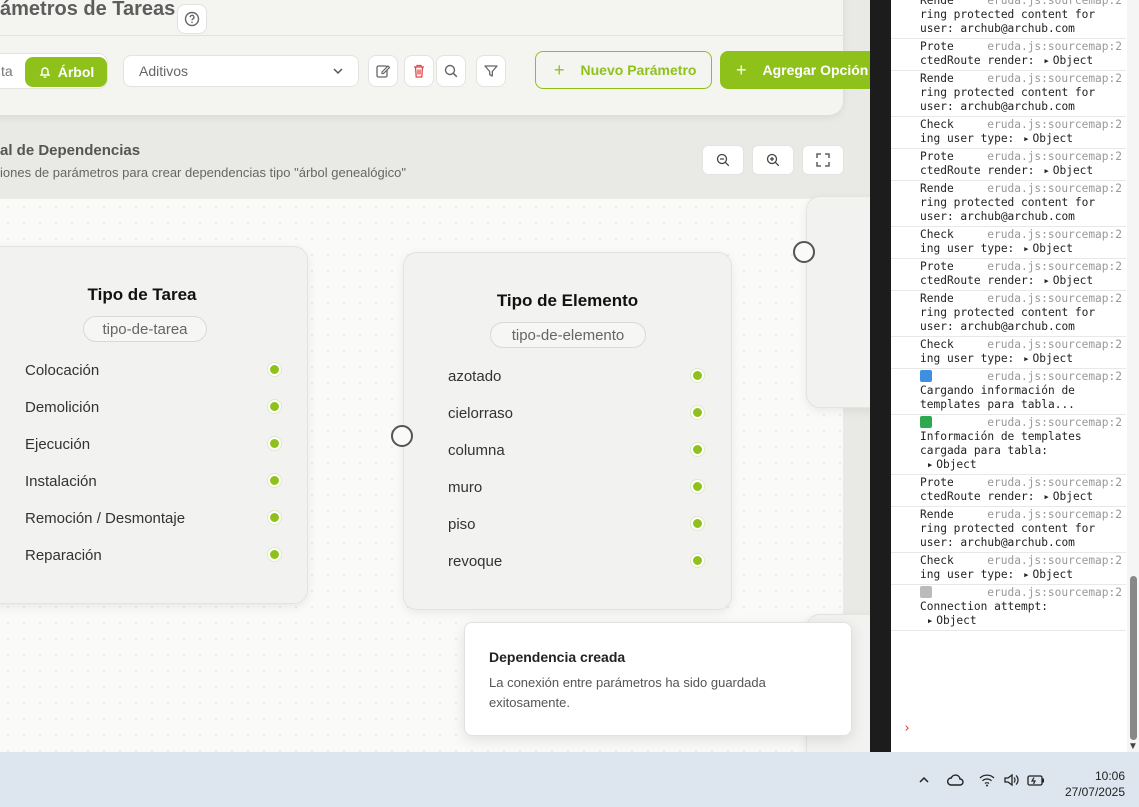 The height and width of the screenshot is (807, 1139). I want to click on zoom-in-icon, so click(773, 160).